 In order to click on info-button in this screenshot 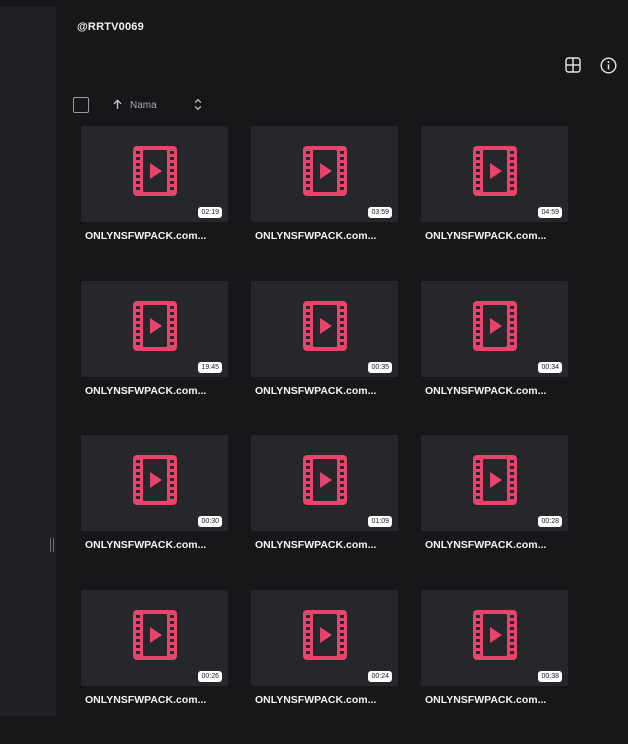, I will do `click(608, 65)`.